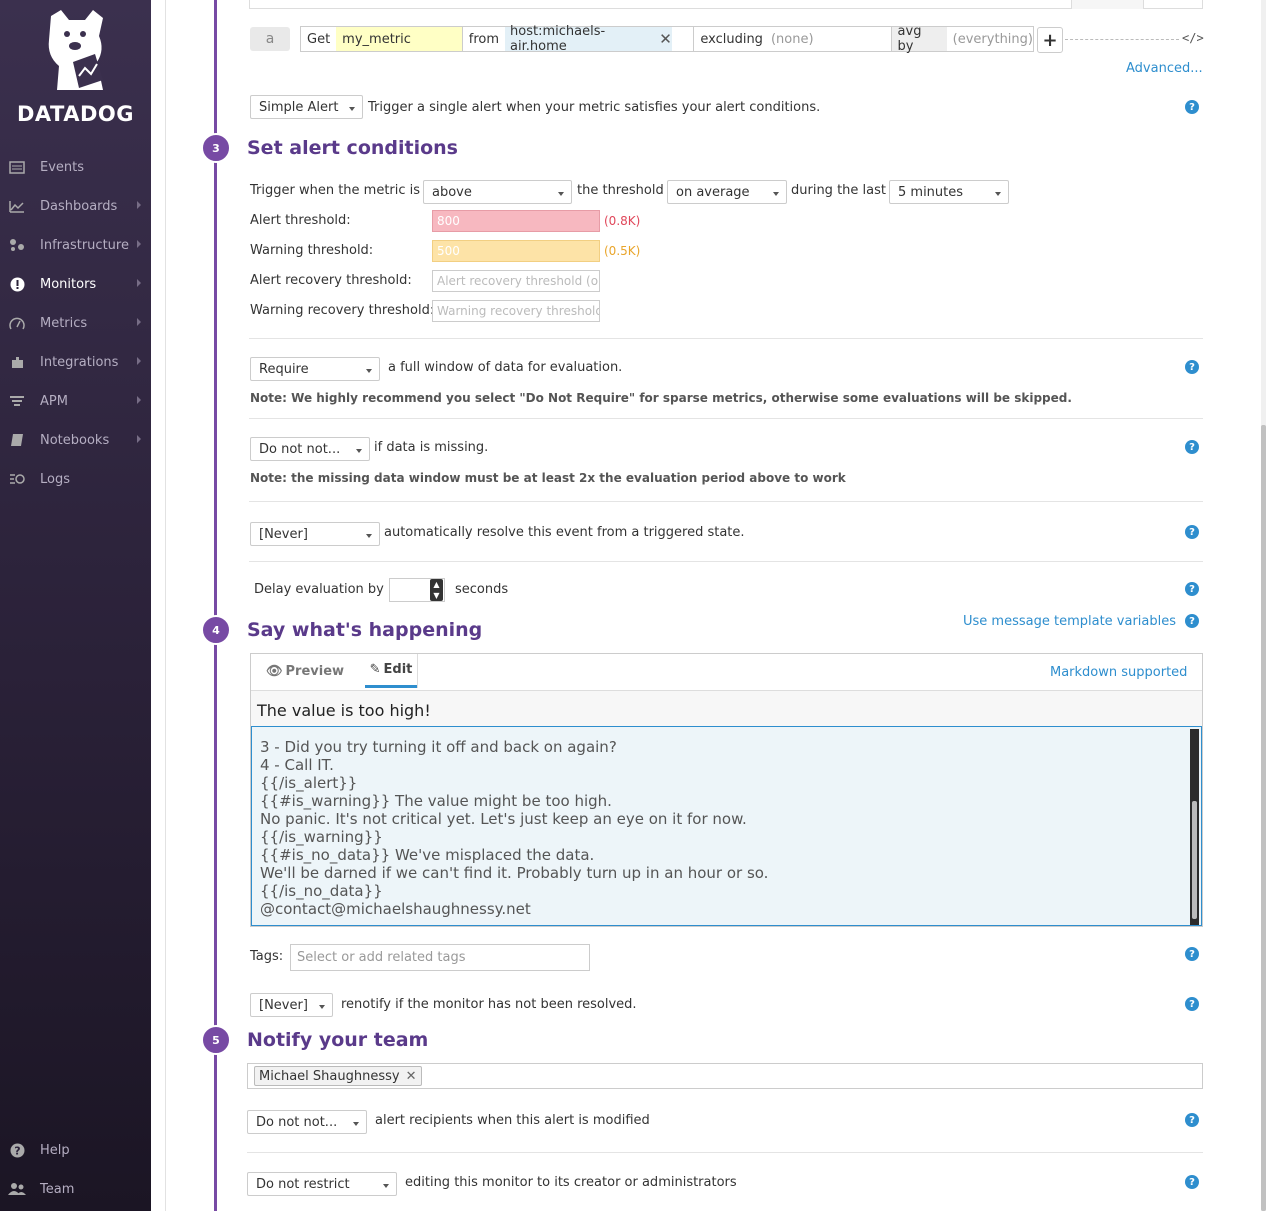 The image size is (1266, 1211). What do you see at coordinates (321, 837) in the screenshot?
I see `message-line: {{/is_warning}}` at bounding box center [321, 837].